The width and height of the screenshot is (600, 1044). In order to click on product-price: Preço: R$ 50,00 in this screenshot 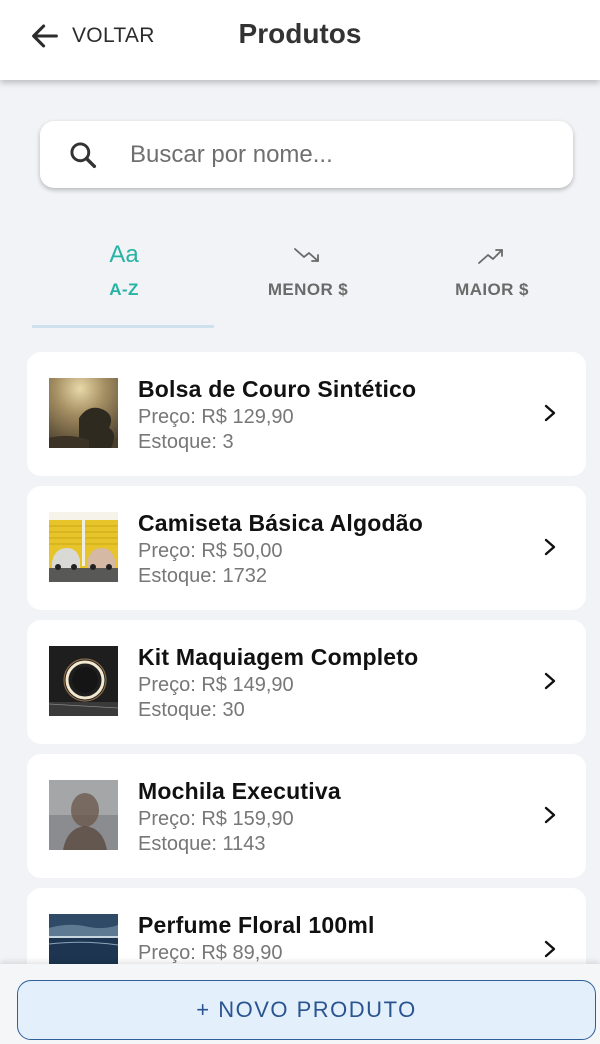, I will do `click(210, 551)`.